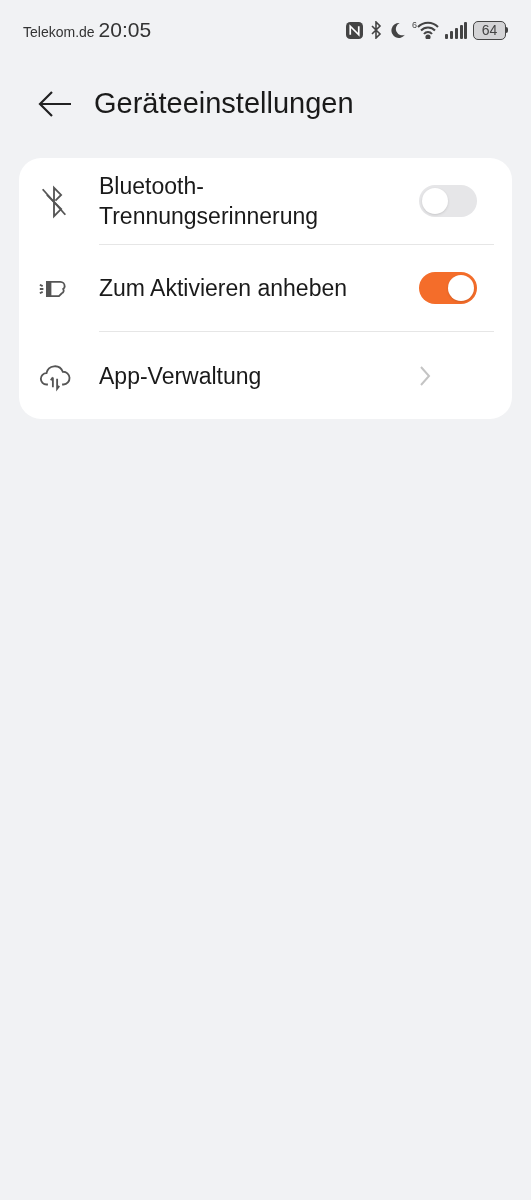 The image size is (531, 1200). Describe the element at coordinates (414, 25) in the screenshot. I see `wifi-band-label: 6` at that location.